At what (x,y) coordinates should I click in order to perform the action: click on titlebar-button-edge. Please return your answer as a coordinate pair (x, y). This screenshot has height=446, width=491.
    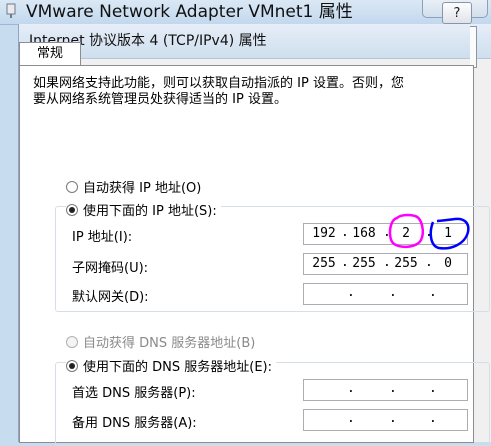
    Looking at the image, I should click on (473, 47).